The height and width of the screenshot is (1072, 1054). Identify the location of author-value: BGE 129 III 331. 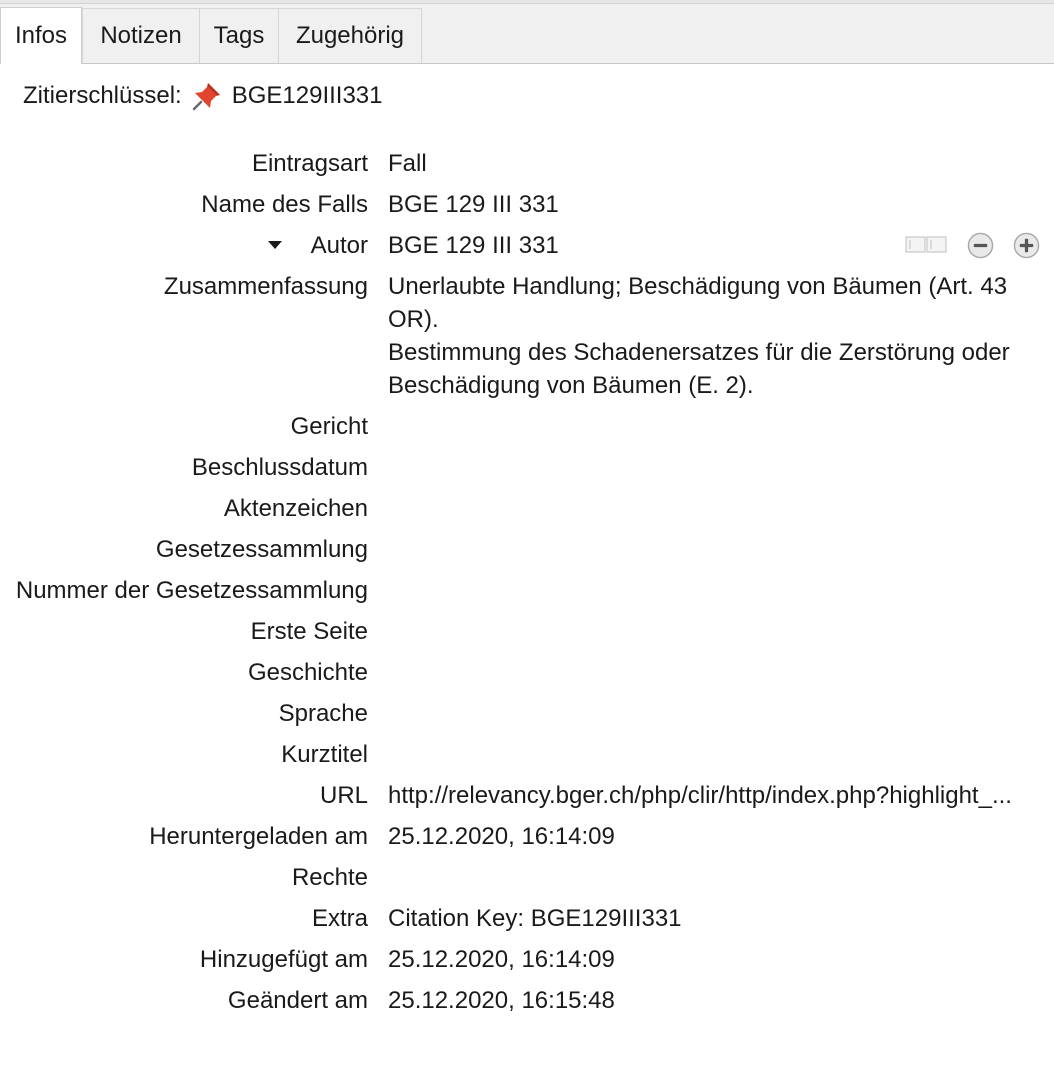
(638, 245).